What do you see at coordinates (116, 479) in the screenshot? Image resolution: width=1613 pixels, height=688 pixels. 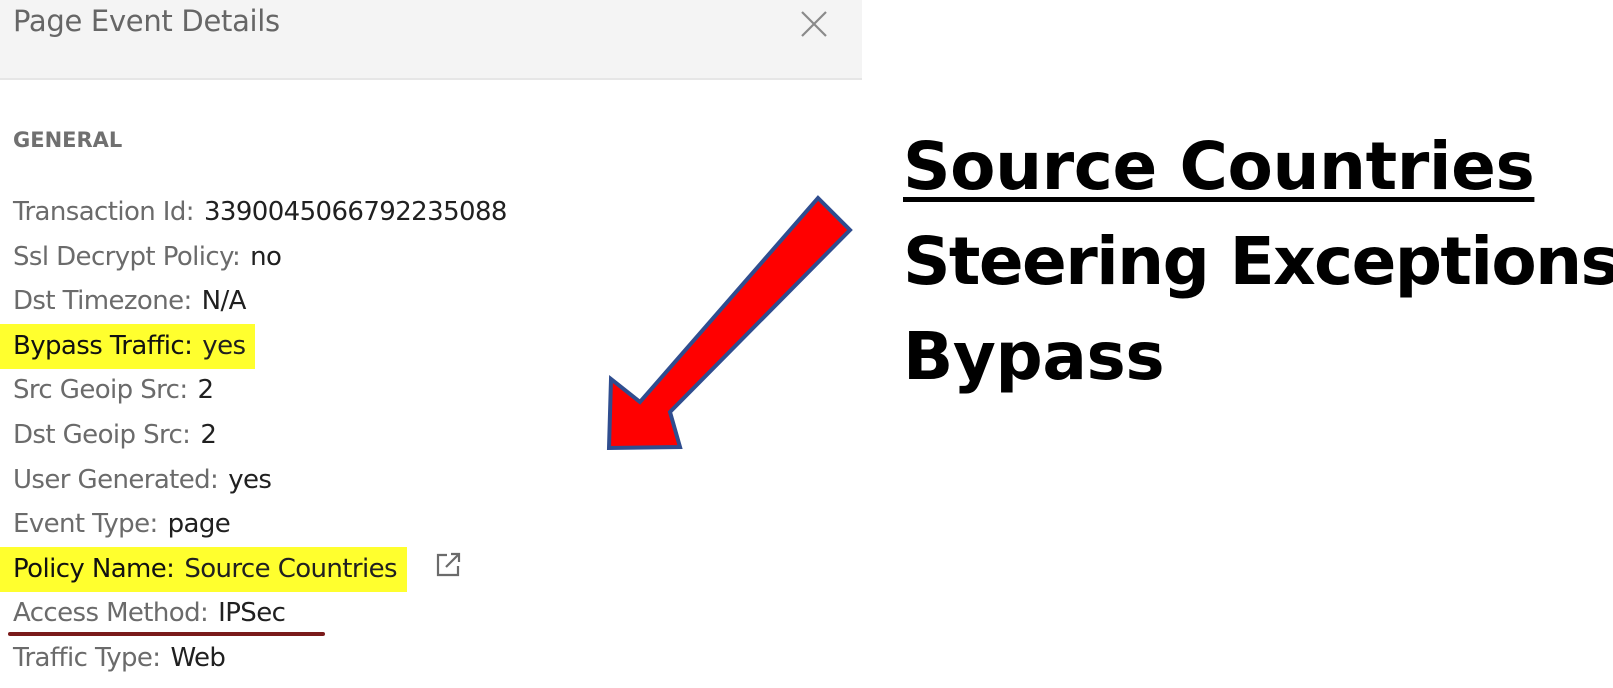 I see `detail-key: User Generated:` at bounding box center [116, 479].